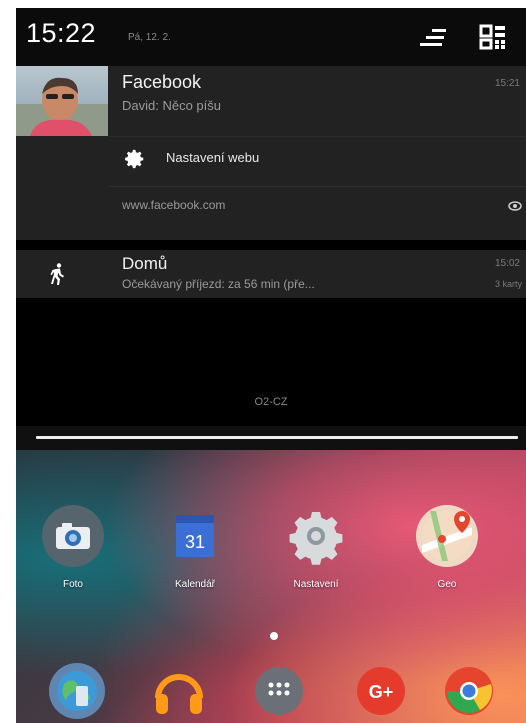 The height and width of the screenshot is (723, 526). What do you see at coordinates (73, 536) in the screenshot?
I see `camera-icon` at bounding box center [73, 536].